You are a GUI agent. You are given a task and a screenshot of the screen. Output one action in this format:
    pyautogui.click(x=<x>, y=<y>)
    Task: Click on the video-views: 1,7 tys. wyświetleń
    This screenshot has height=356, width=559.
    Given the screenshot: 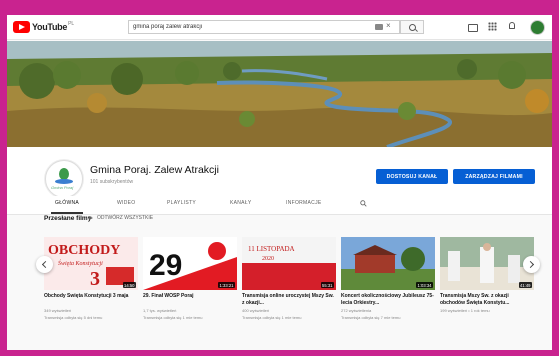 What is the action you would take?
    pyautogui.click(x=160, y=310)
    